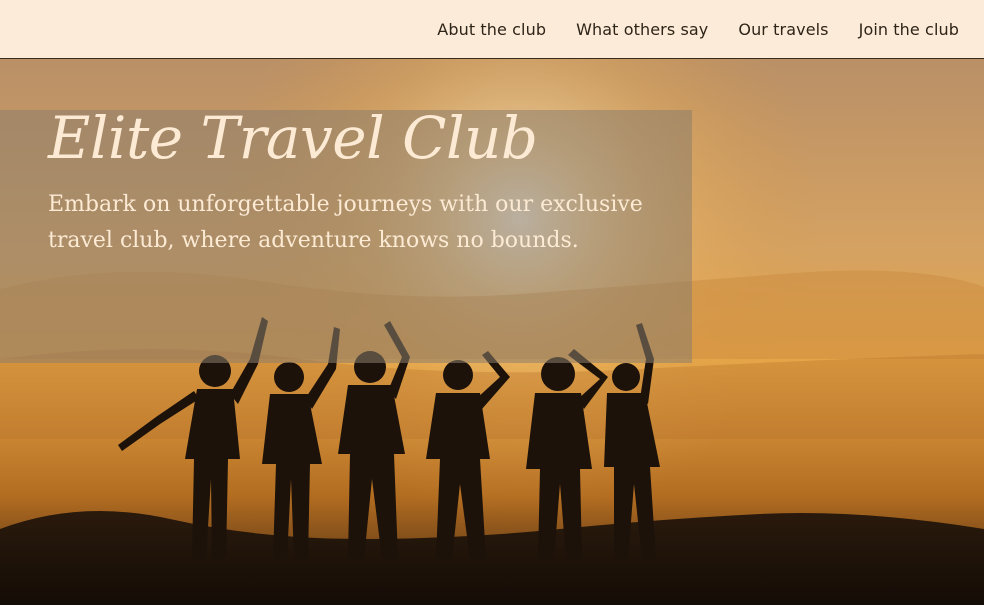 The height and width of the screenshot is (605, 984). Describe the element at coordinates (783, 29) in the screenshot. I see `nav-link-travels: Our travels` at that location.